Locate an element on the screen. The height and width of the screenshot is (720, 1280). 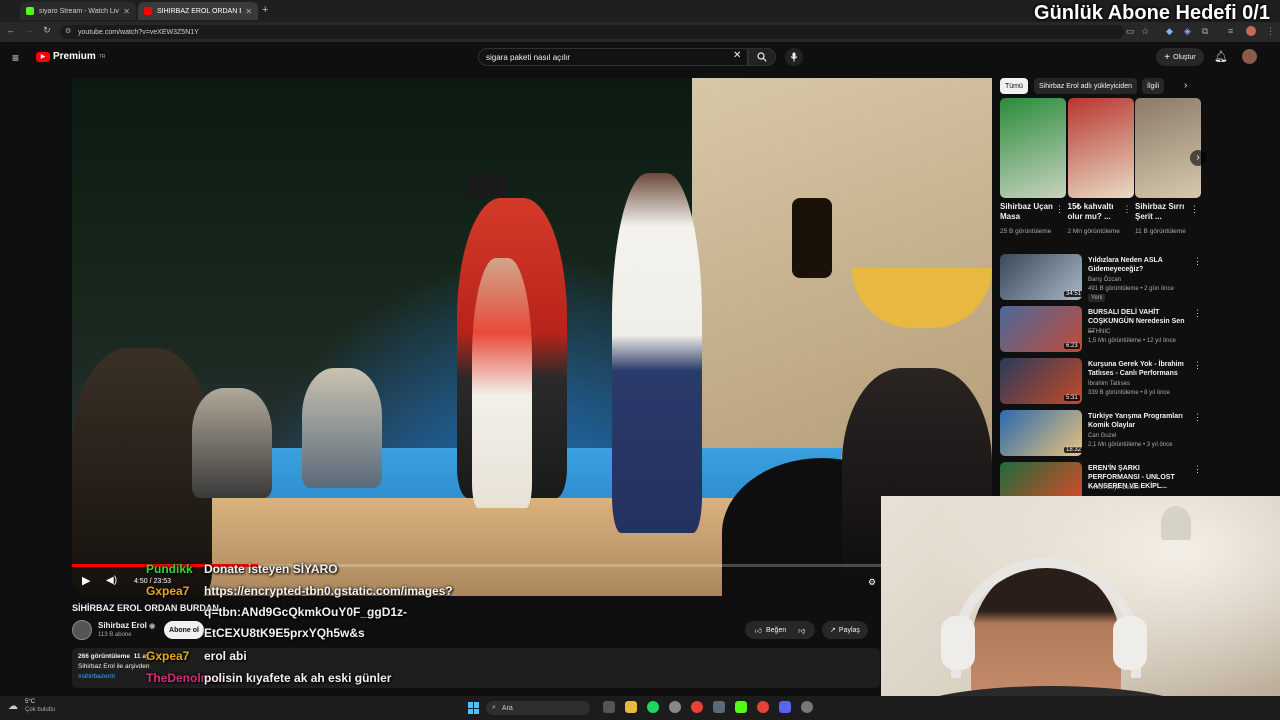
chat-message: Gxpea7 erol abi is located at coordinates (196, 656).